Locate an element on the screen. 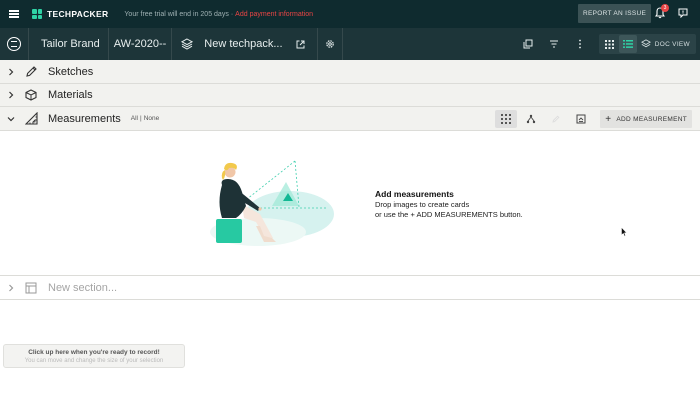  filter-icon is located at coordinates (554, 44).